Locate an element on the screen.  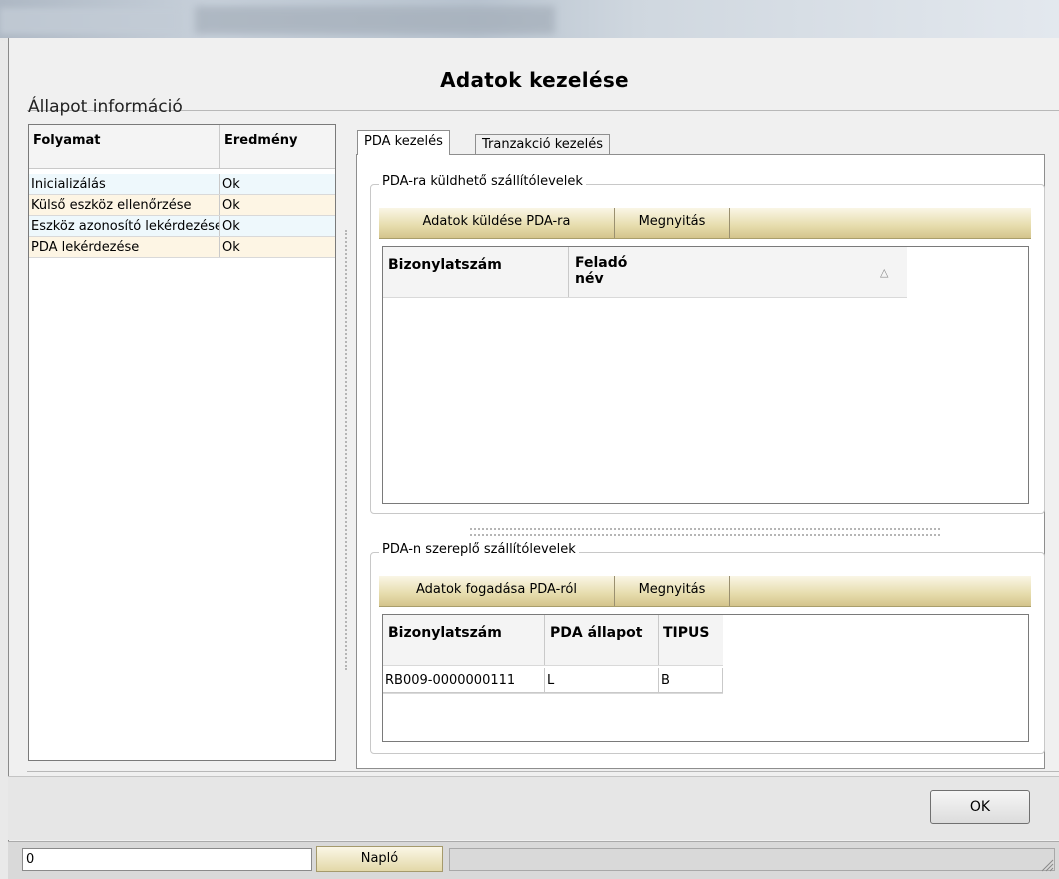
state-row: PDA lekérdezése Ok is located at coordinates (182, 247).